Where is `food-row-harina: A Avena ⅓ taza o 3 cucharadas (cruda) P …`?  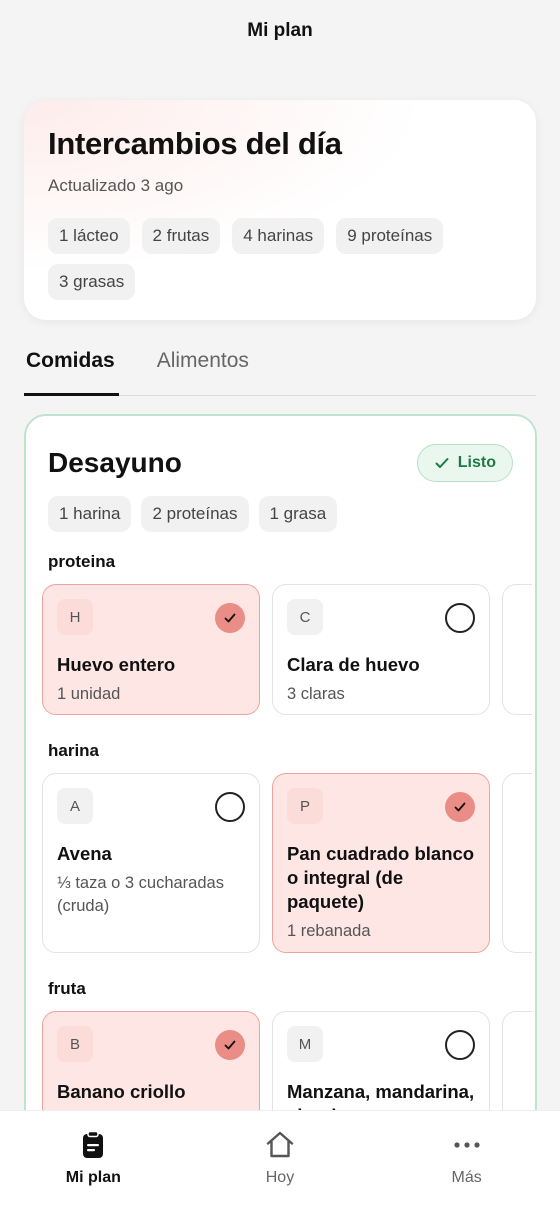 food-row-harina: A Avena ⅓ taza o 3 cucharadas (cruda) P … is located at coordinates (287, 863).